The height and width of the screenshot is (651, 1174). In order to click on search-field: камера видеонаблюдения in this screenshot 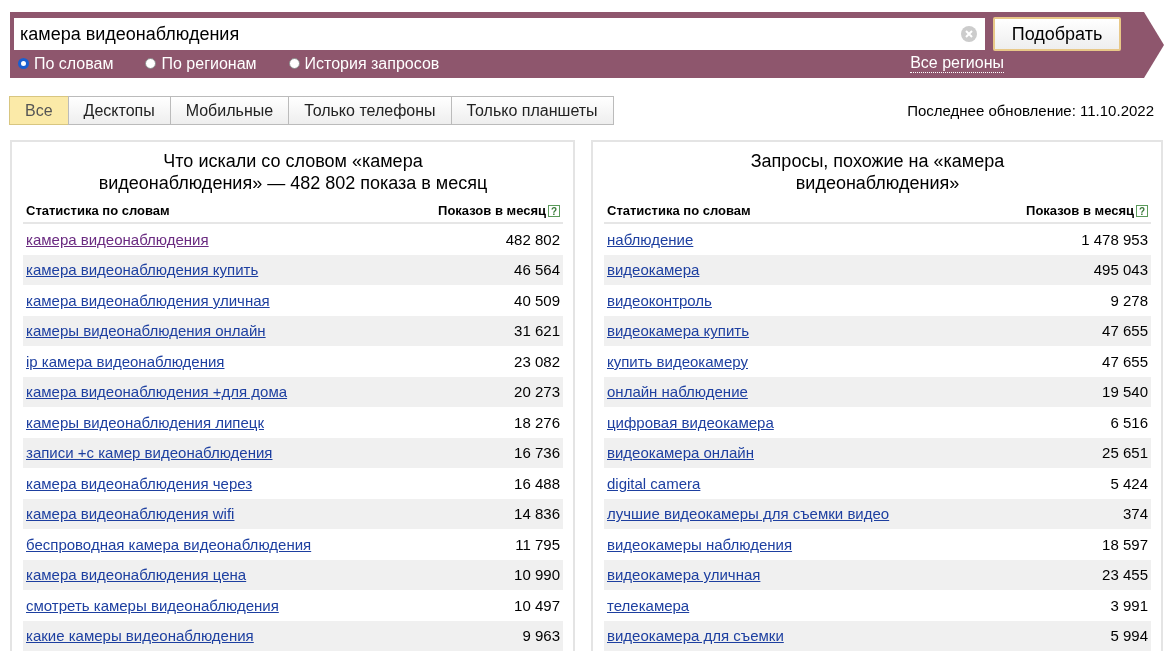, I will do `click(499, 34)`.